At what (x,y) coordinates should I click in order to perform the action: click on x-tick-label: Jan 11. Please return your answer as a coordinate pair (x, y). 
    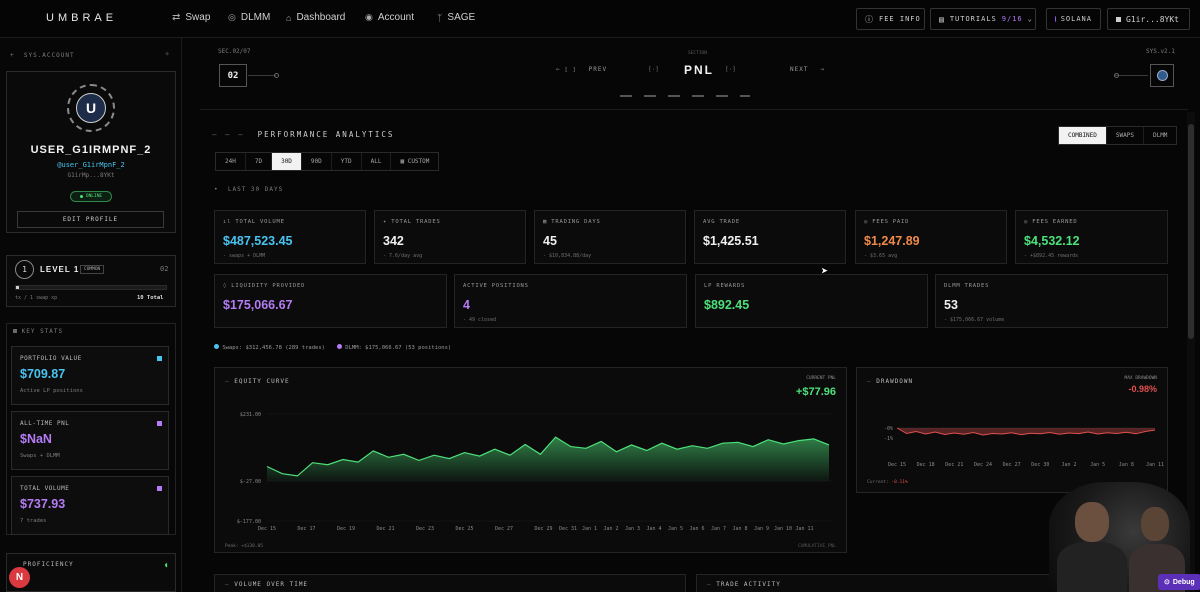
    Looking at the image, I should click on (804, 529).